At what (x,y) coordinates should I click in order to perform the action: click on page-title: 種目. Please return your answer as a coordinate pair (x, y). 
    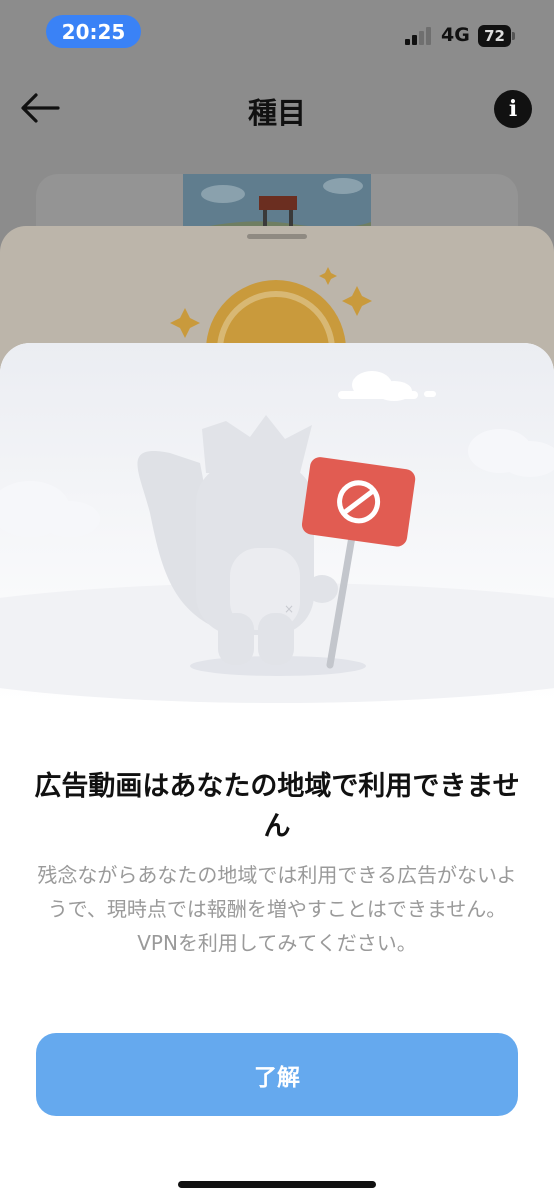
    Looking at the image, I should click on (276, 113).